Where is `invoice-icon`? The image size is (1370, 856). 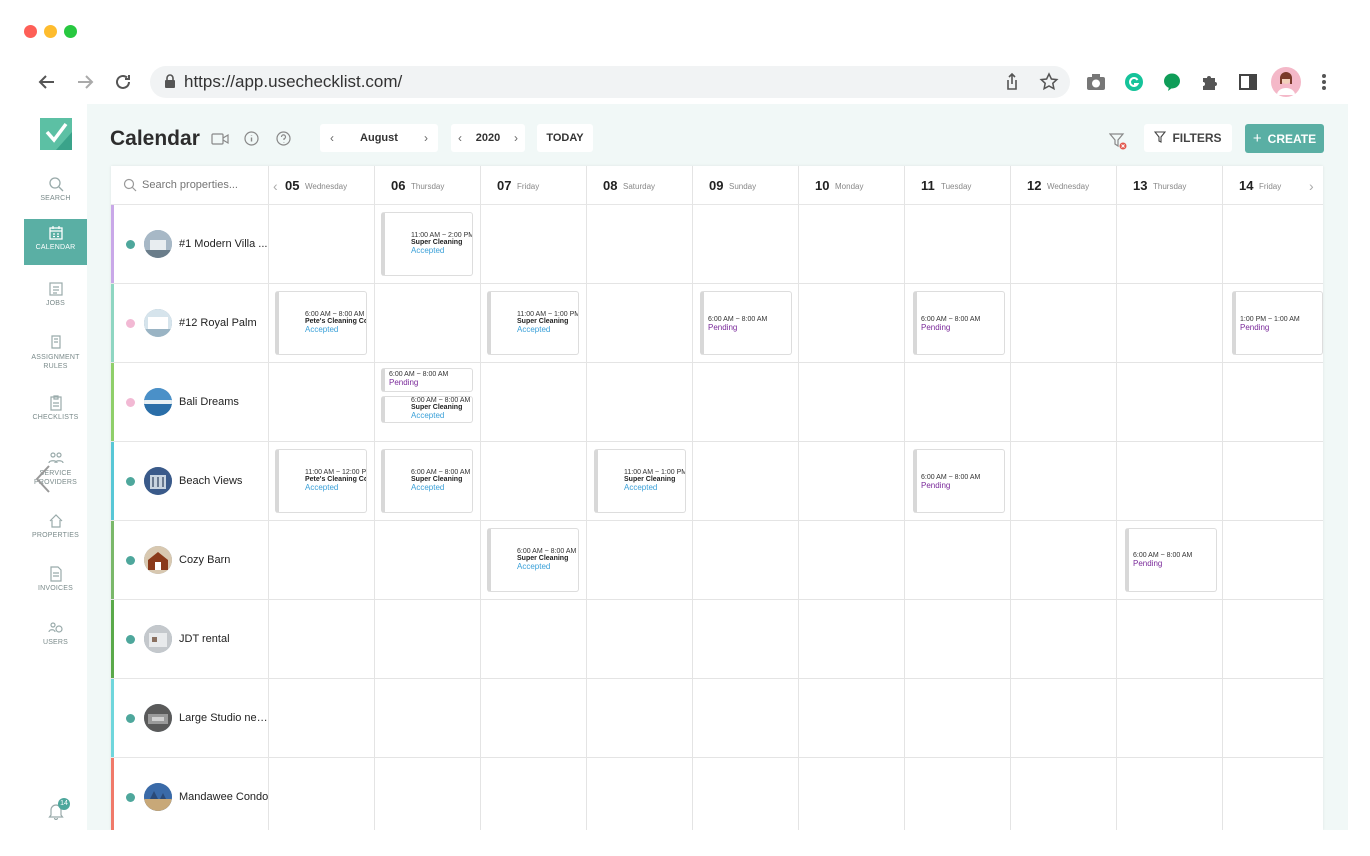
invoice-icon is located at coordinates (56, 574).